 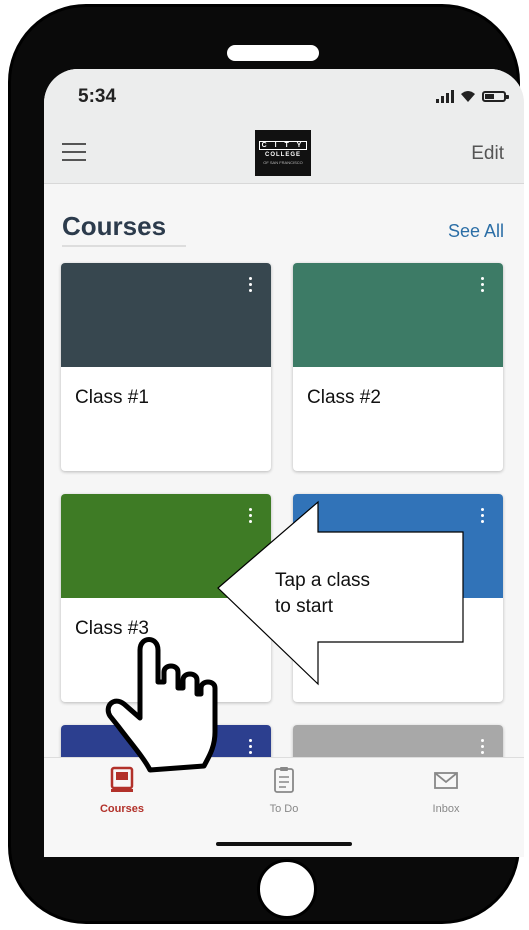 I want to click on logo-text-sf: OF SAN FRANCISCO, so click(x=283, y=162).